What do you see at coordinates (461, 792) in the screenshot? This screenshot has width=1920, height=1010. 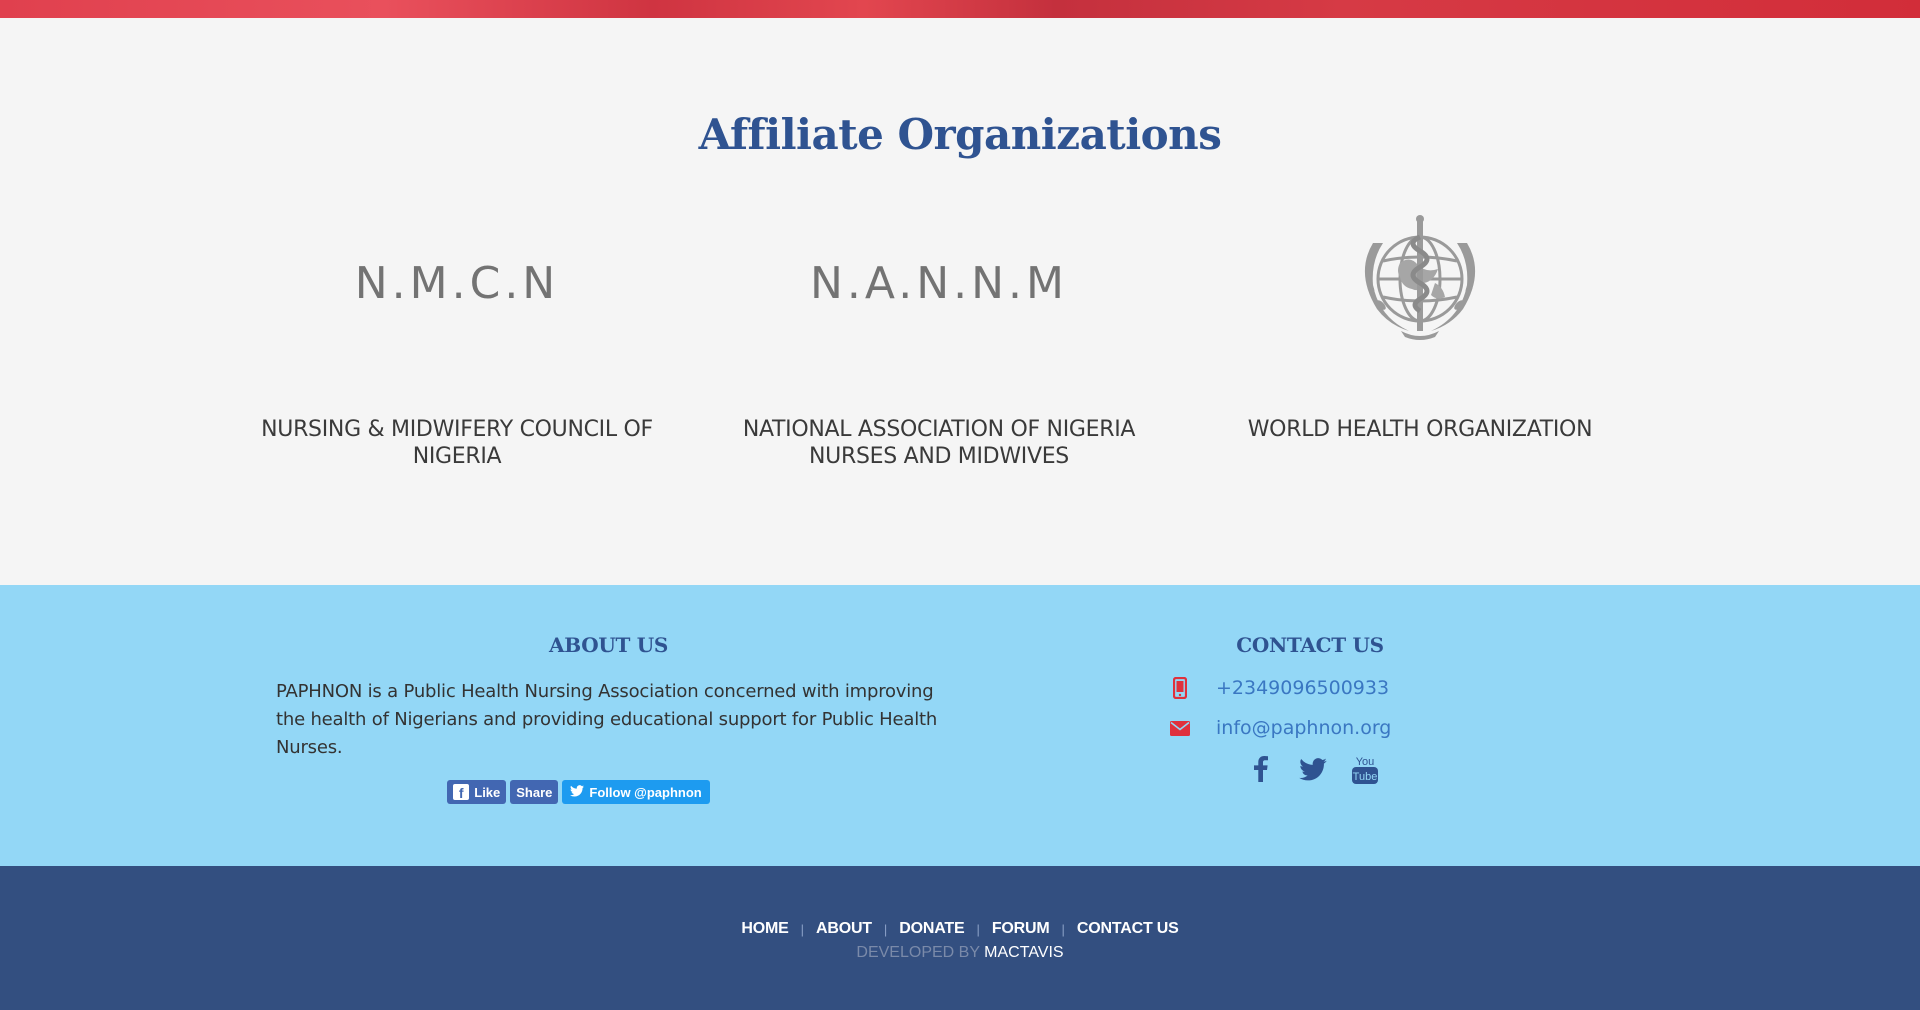 I see `facebook-icon: f` at bounding box center [461, 792].